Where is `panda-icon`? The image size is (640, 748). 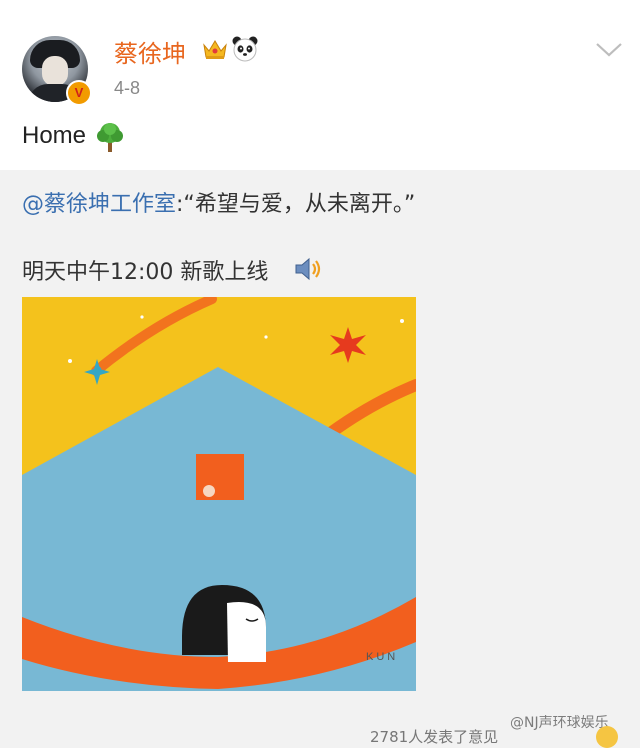 panda-icon is located at coordinates (245, 49).